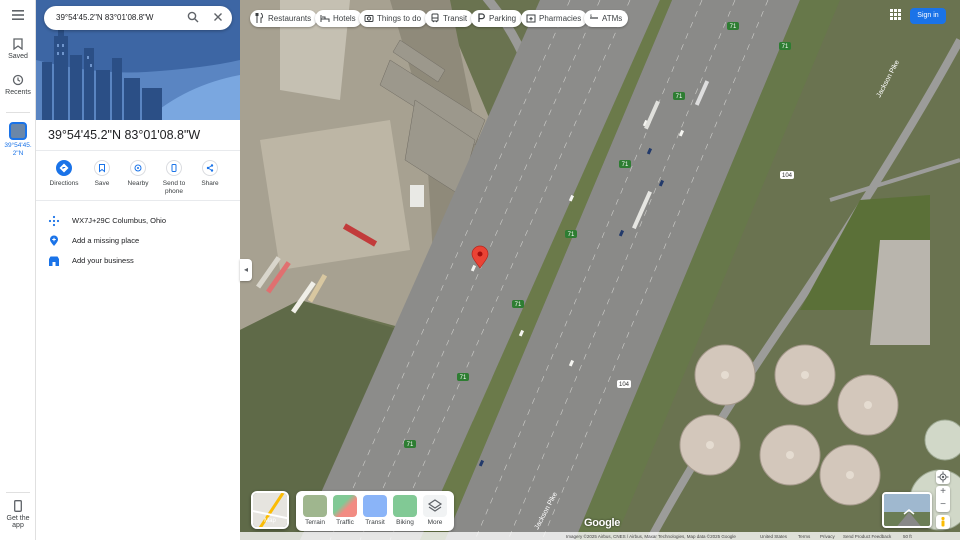 The image size is (960, 540). I want to click on bike-icon, so click(405, 506).